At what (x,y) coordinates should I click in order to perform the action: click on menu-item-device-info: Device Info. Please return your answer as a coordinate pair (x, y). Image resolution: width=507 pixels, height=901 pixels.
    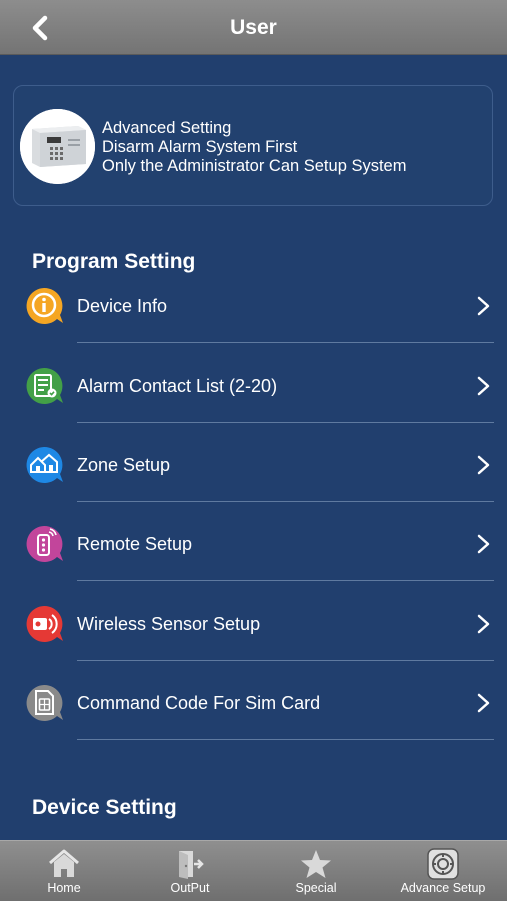
    Looking at the image, I should click on (253, 325).